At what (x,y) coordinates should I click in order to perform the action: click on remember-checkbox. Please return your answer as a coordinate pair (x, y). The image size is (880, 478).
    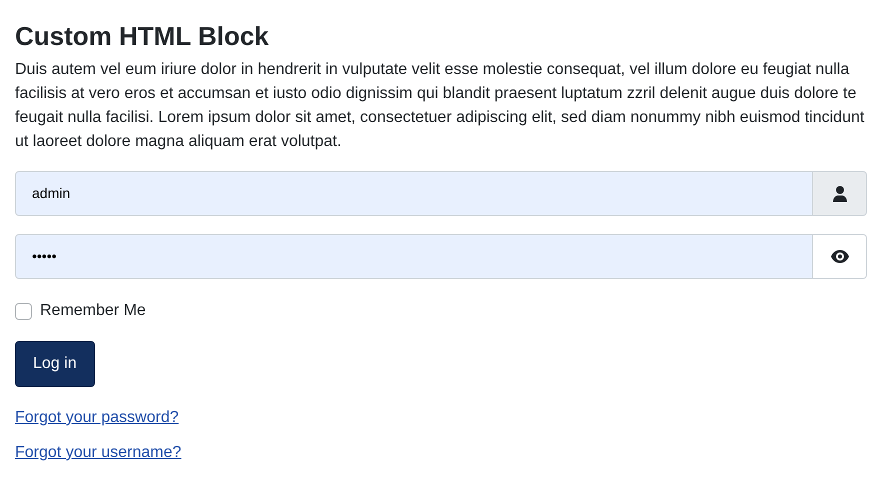
    Looking at the image, I should click on (23, 311).